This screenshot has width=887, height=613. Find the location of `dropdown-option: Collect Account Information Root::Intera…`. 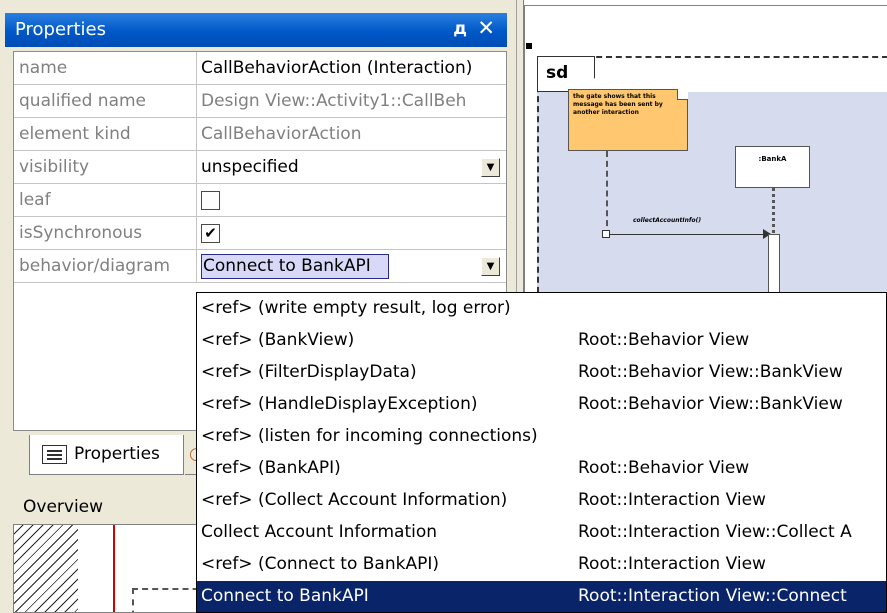

dropdown-option: Collect Account Information Root::Intera… is located at coordinates (541, 533).